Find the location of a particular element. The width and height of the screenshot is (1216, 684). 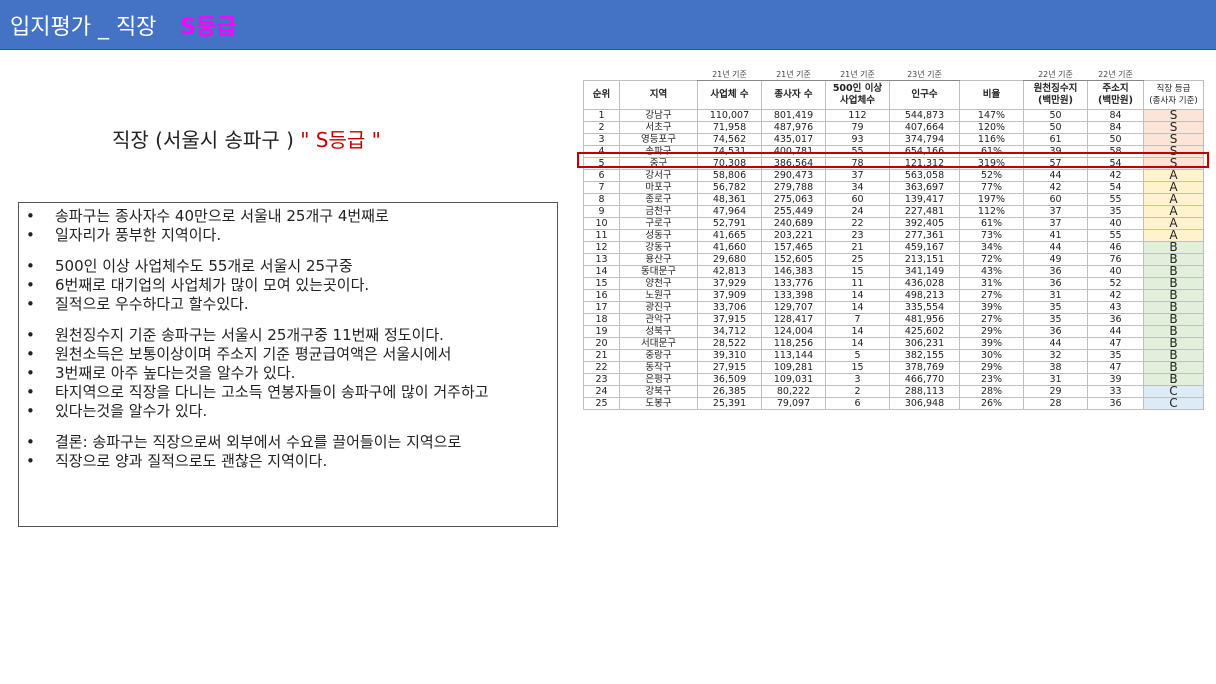

table-cell: 37,909 is located at coordinates (729, 295).